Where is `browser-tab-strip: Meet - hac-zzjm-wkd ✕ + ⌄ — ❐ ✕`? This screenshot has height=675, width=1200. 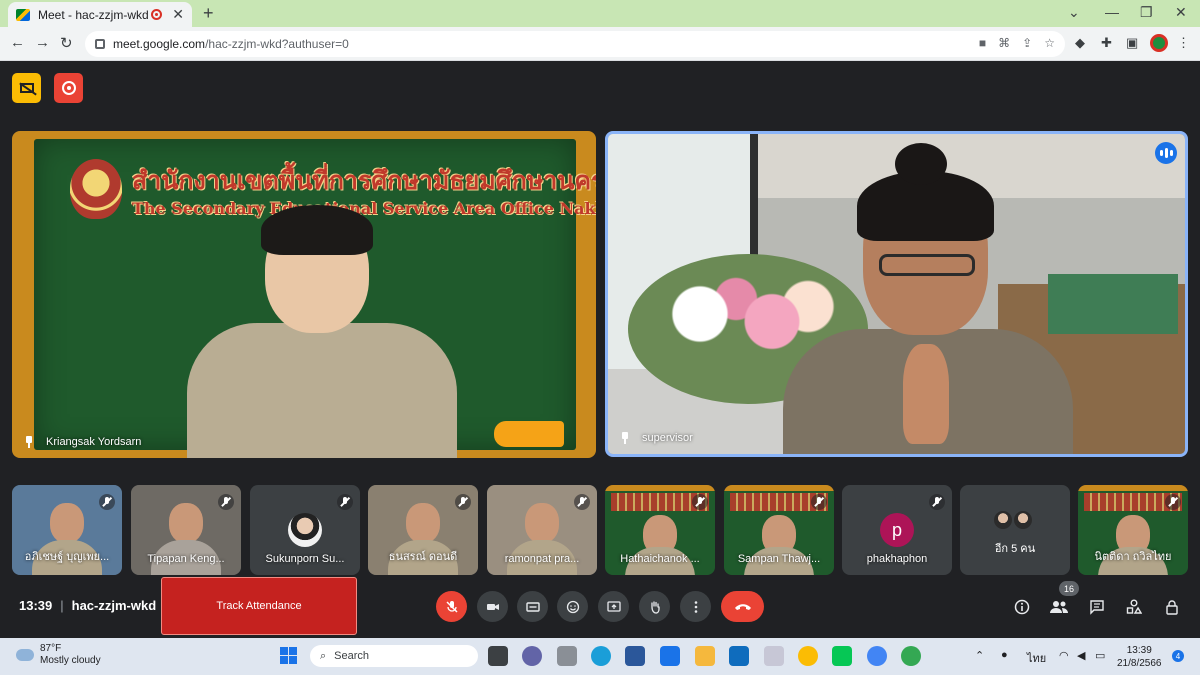 browser-tab-strip: Meet - hac-zzjm-wkd ✕ + ⌄ — ❐ ✕ is located at coordinates (600, 13).